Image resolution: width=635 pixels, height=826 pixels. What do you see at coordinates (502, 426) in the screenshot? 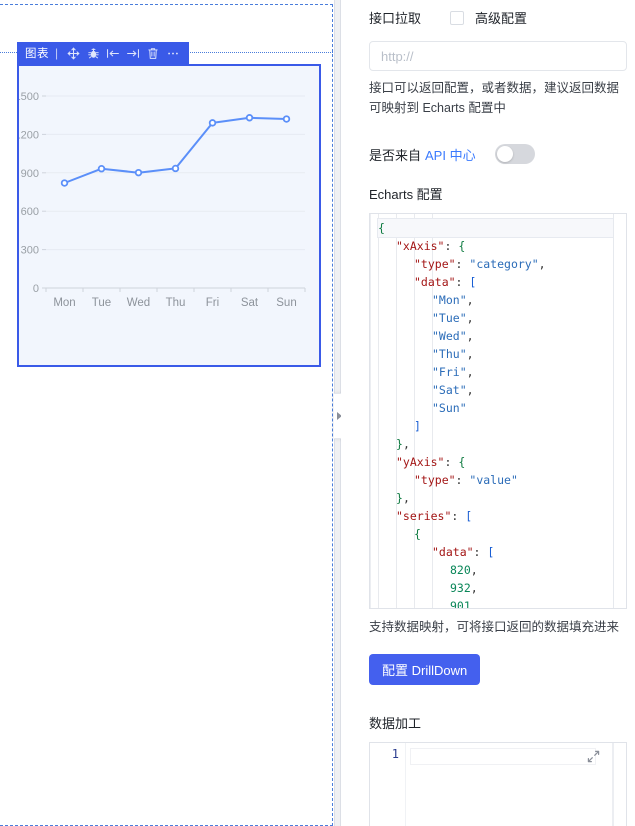
I see `code-line: ]` at bounding box center [502, 426].